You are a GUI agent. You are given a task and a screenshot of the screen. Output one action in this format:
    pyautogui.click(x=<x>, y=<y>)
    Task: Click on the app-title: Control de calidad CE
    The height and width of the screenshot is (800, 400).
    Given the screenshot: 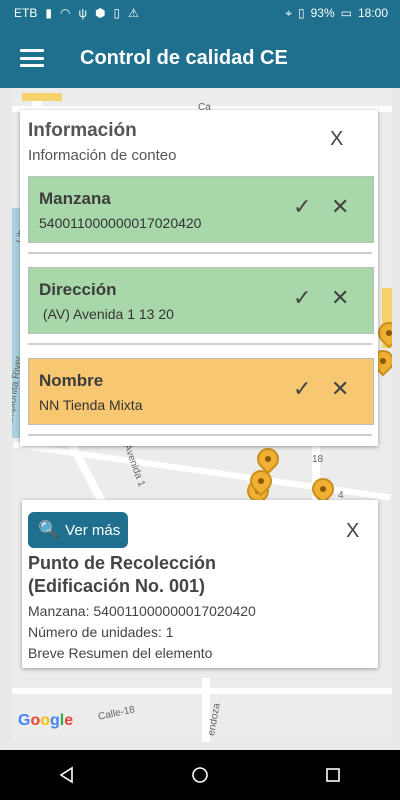 What is the action you would take?
    pyautogui.click(x=184, y=57)
    